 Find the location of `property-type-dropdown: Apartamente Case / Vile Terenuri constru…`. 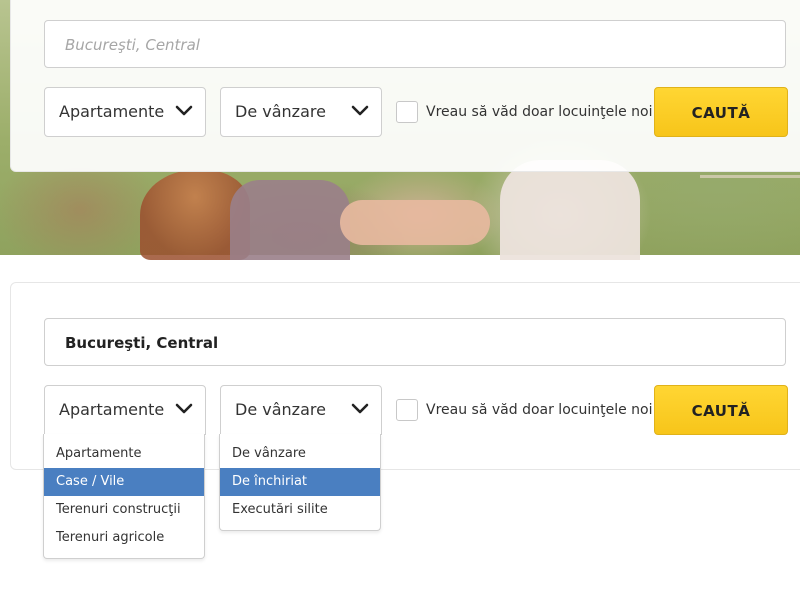

property-type-dropdown: Apartamente Case / Vile Terenuri constru… is located at coordinates (124, 496).